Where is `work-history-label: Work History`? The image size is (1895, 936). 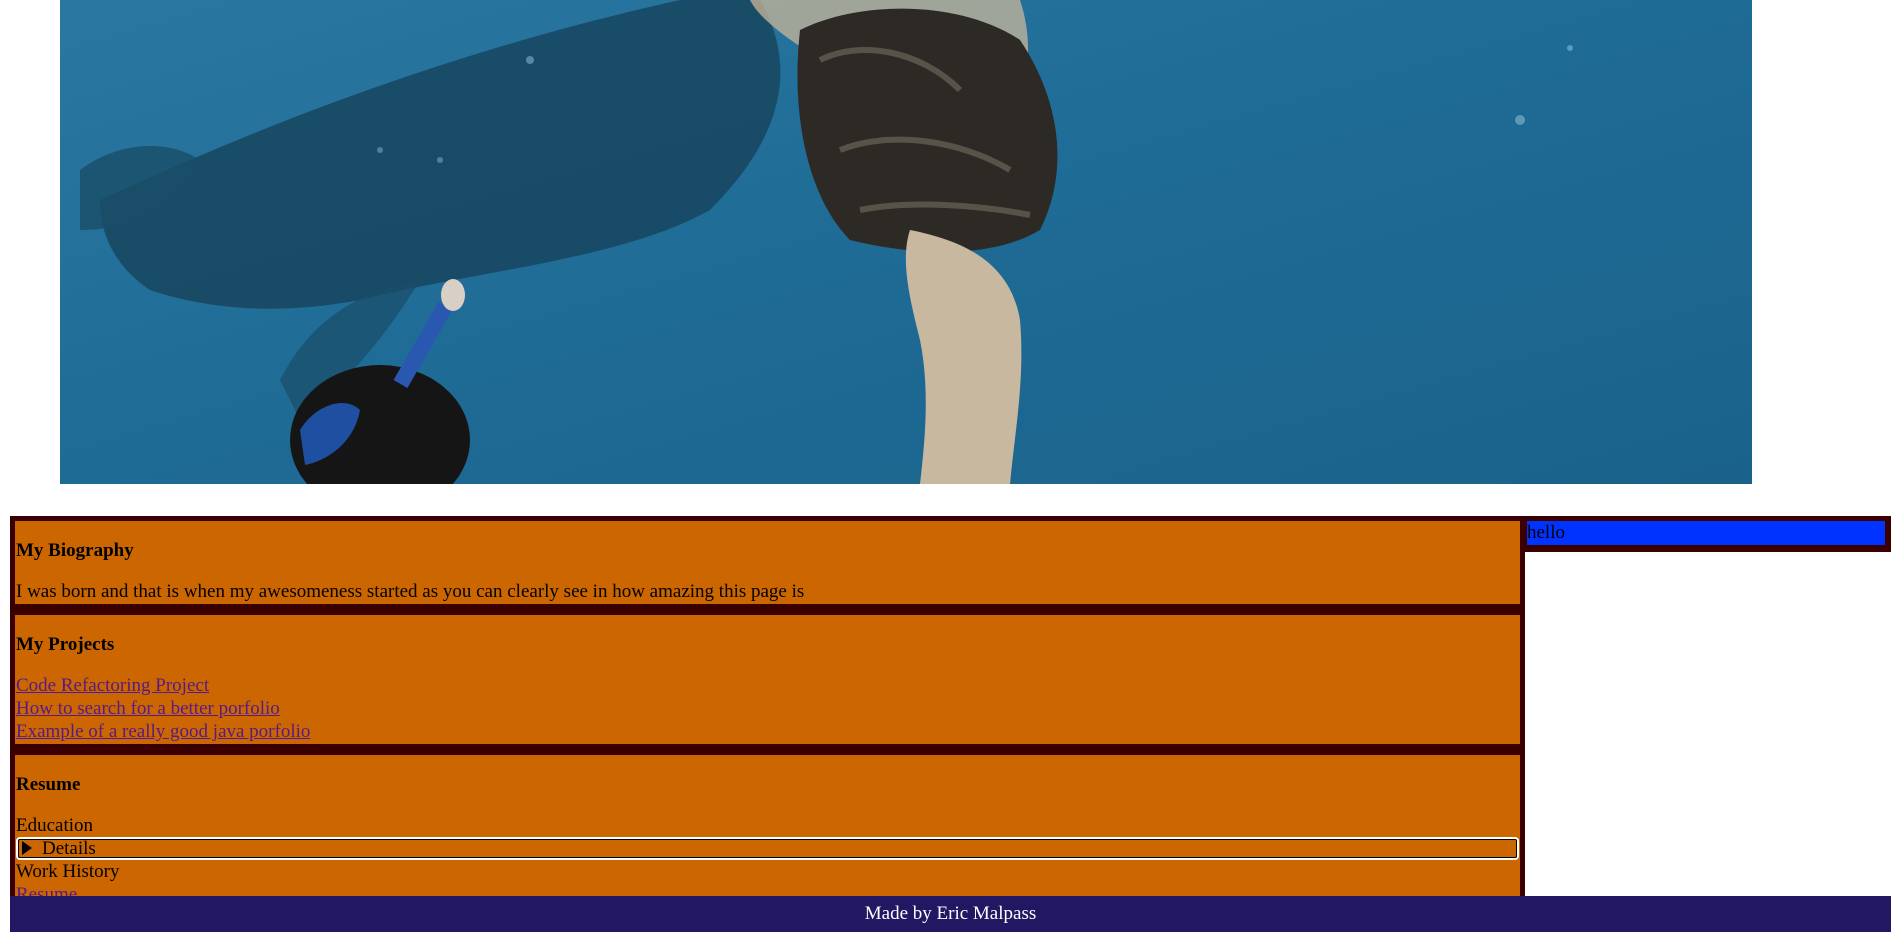 work-history-label: Work History is located at coordinates (68, 871).